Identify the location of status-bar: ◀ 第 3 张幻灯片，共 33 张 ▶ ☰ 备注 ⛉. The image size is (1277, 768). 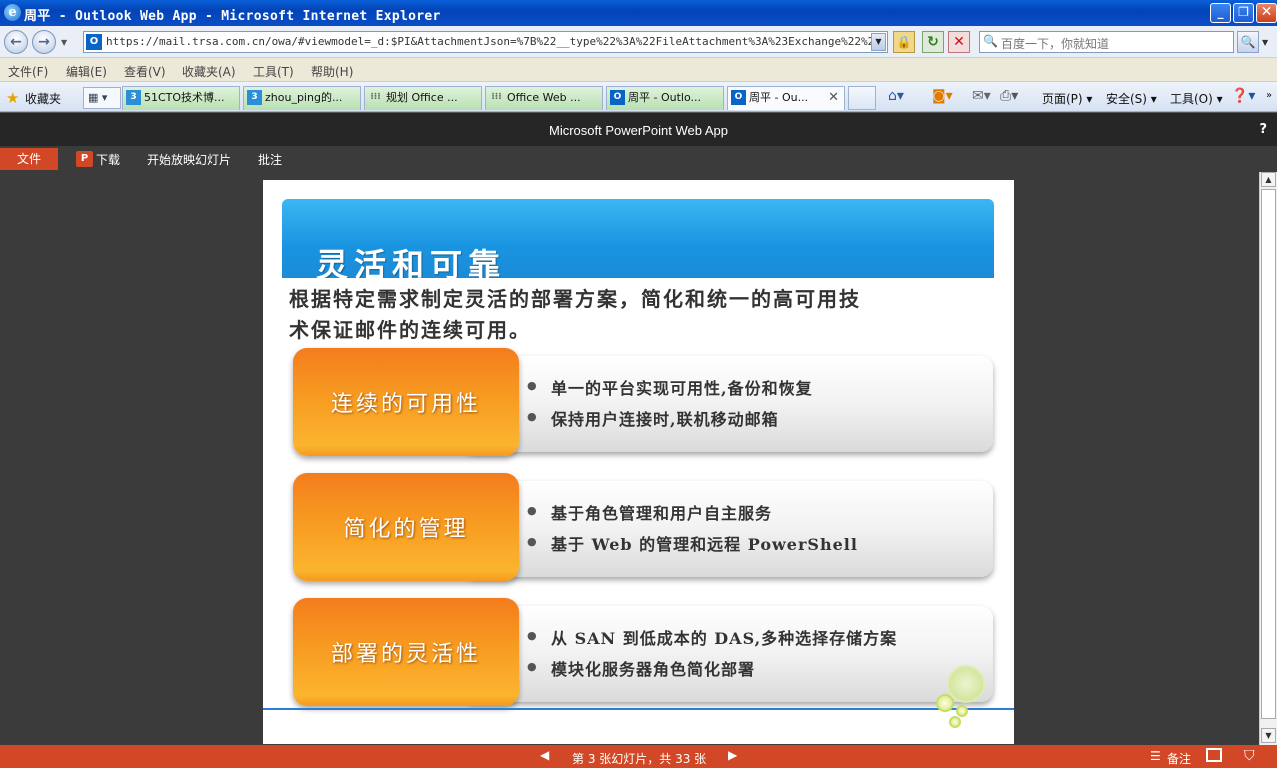
(638, 756).